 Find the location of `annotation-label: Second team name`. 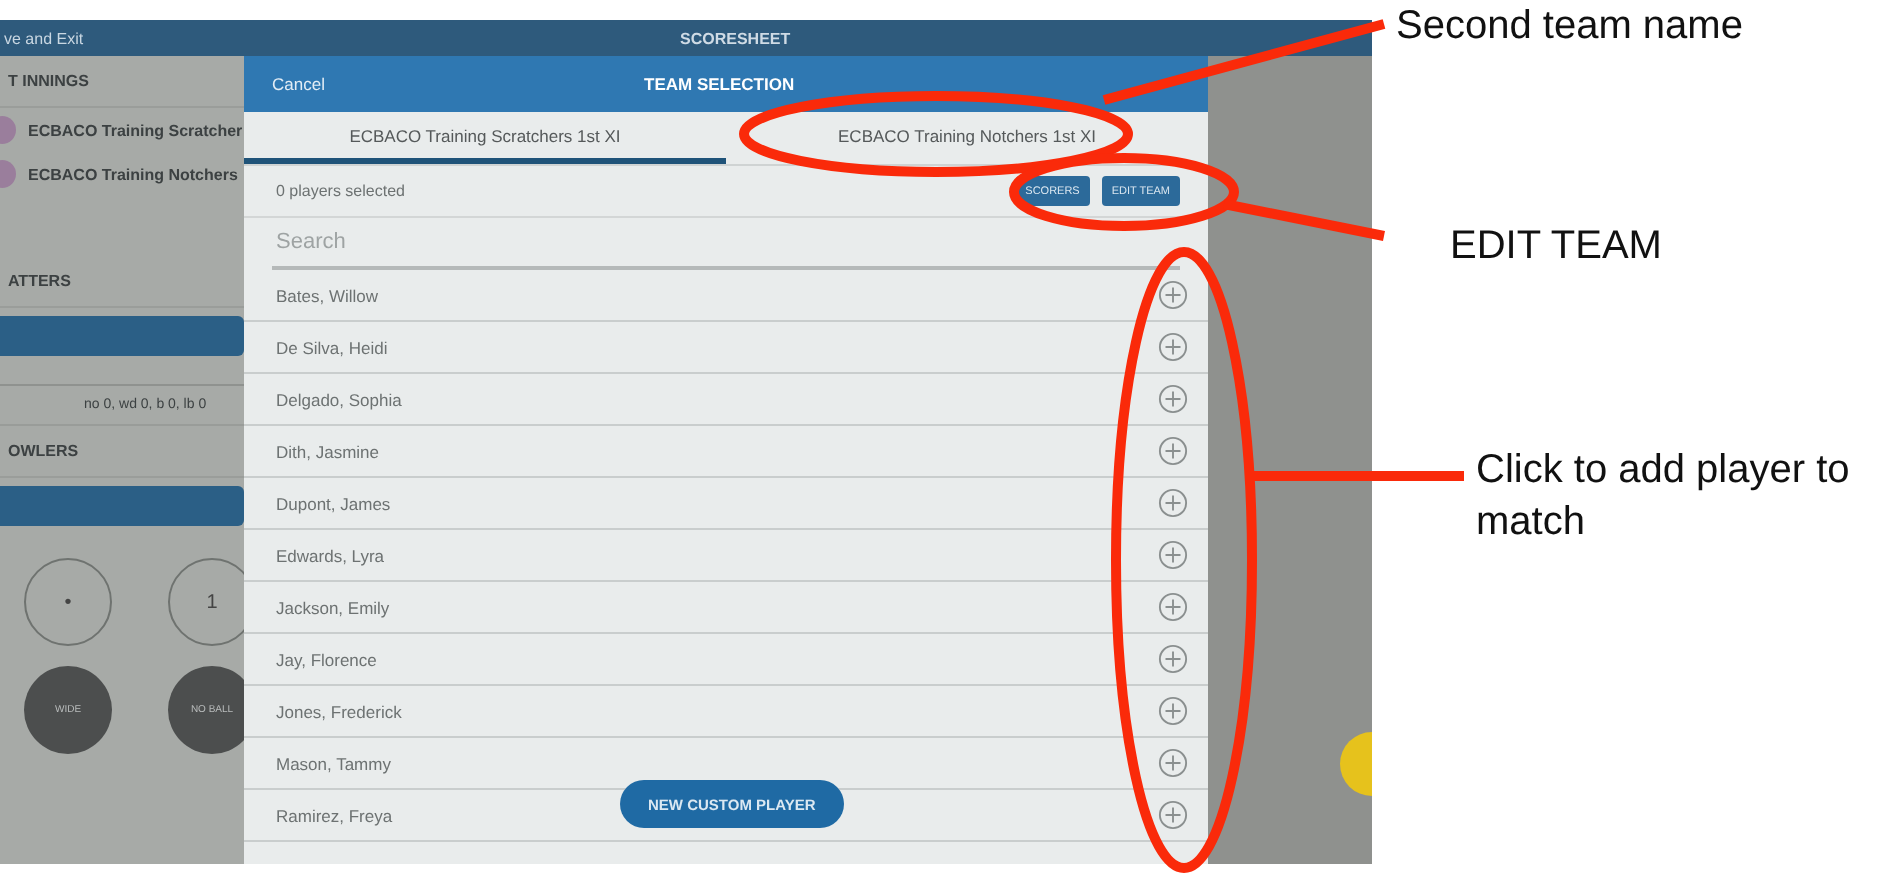

annotation-label: Second team name is located at coordinates (1569, 27).